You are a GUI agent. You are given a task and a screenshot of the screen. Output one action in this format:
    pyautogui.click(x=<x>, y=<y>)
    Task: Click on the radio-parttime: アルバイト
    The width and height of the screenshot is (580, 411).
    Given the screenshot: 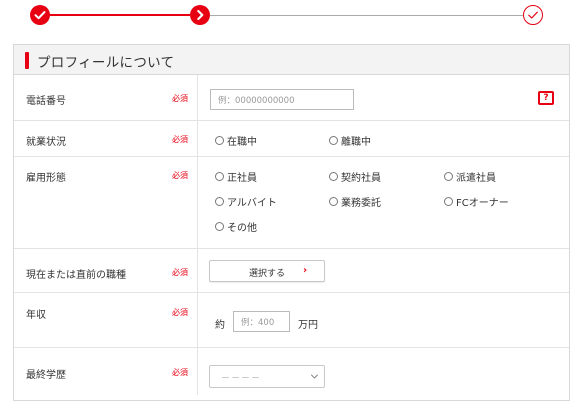 What is the action you would take?
    pyautogui.click(x=246, y=201)
    